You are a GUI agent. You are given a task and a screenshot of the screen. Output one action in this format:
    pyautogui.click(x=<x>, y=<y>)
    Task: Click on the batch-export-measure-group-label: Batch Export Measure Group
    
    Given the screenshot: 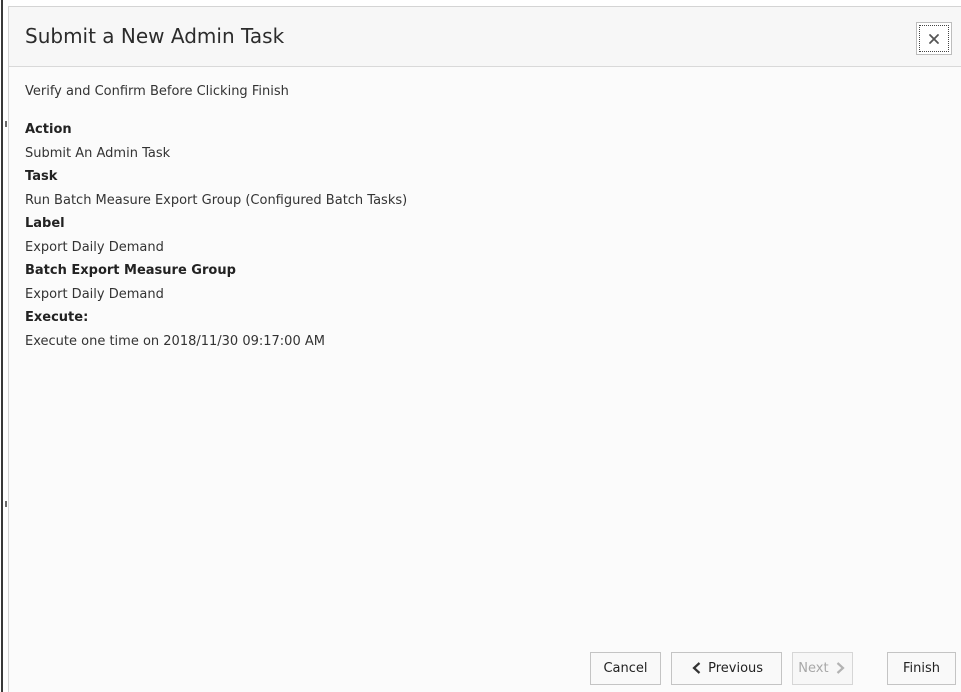 What is the action you would take?
    pyautogui.click(x=130, y=270)
    